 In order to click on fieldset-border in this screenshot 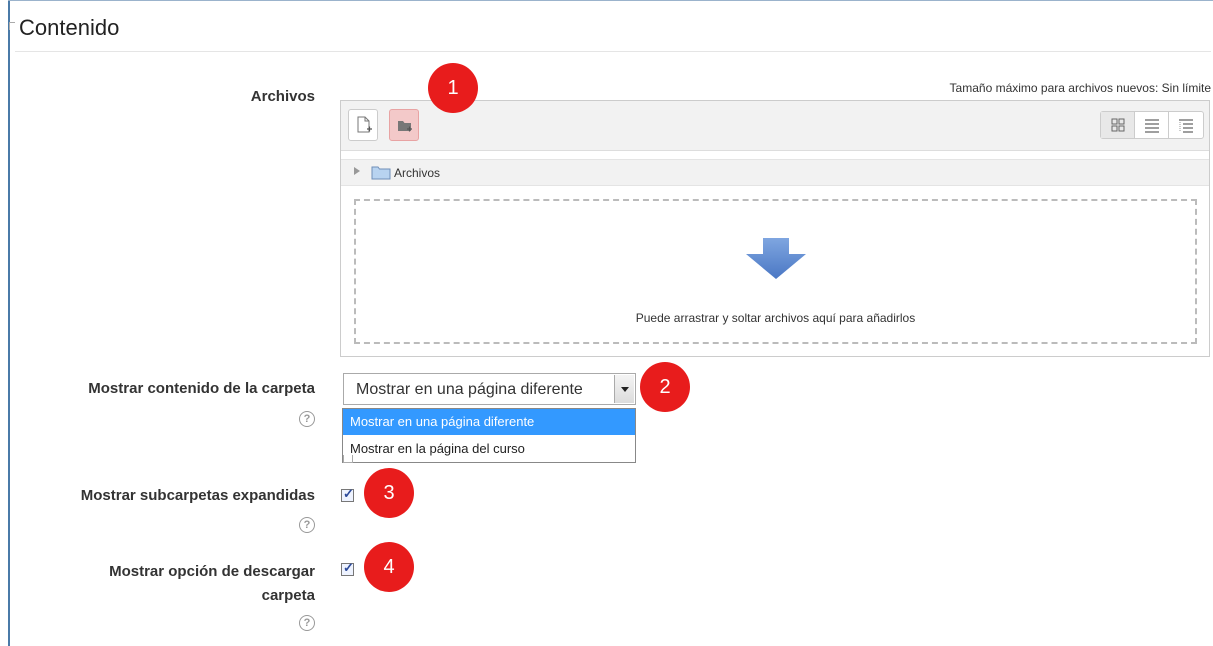, I will do `click(9, 323)`.